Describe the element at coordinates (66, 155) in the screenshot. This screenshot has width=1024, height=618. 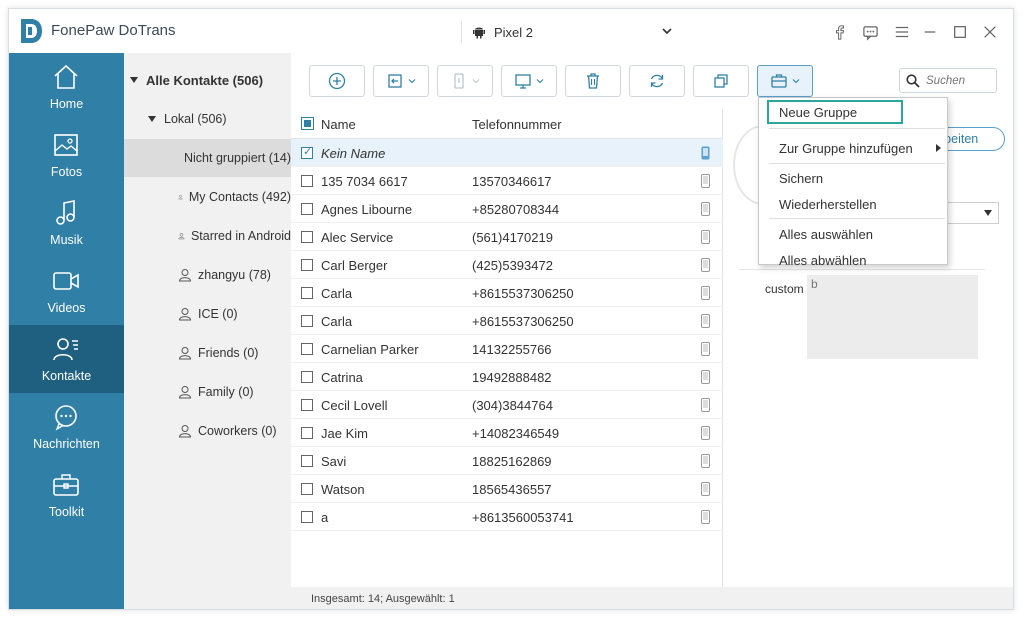
I see `sidebar-item-fotos: Fotos` at that location.